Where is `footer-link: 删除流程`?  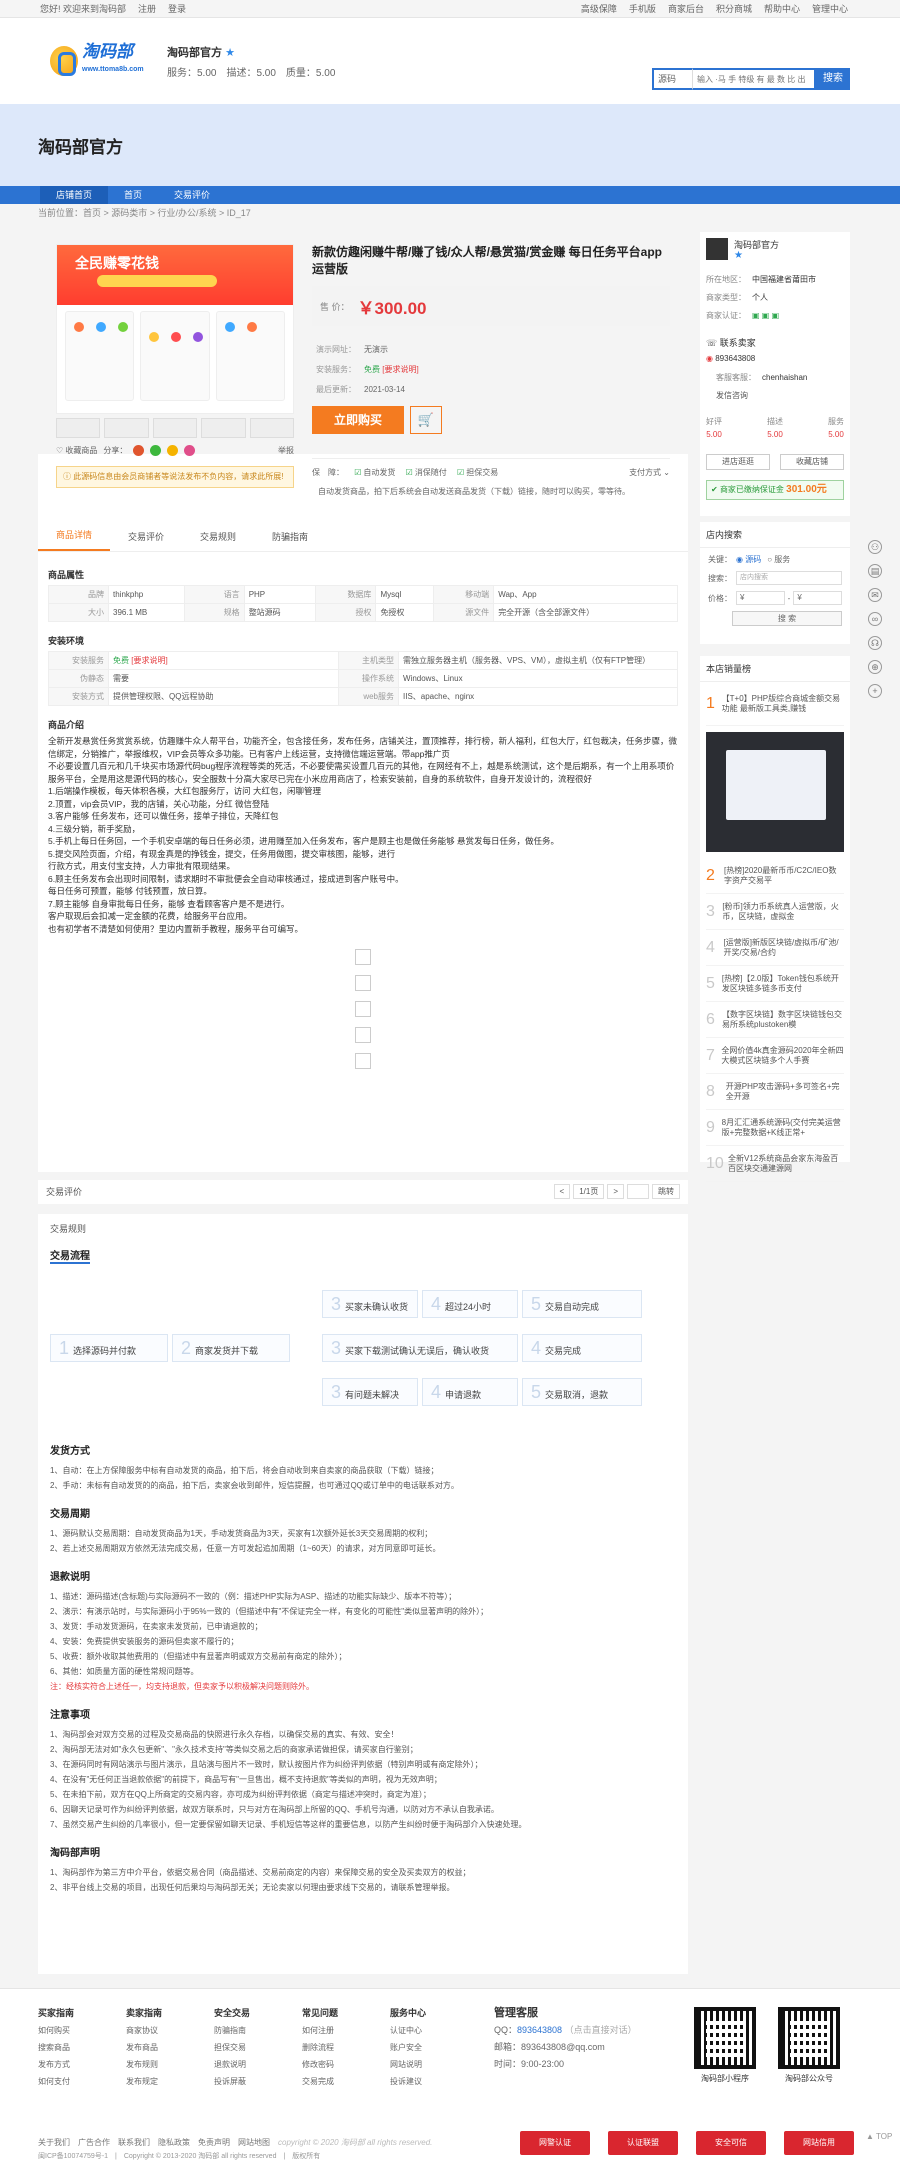 footer-link: 删除流程 is located at coordinates (346, 2047).